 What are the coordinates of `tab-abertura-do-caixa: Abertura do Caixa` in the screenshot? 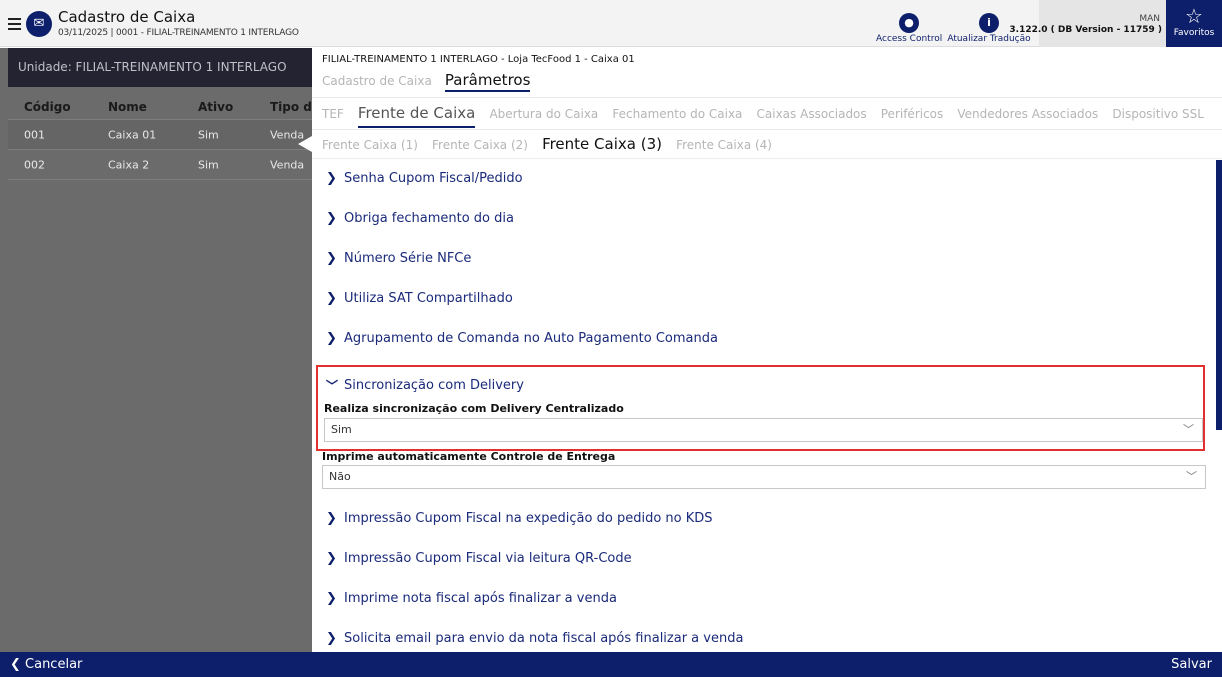 It's located at (543, 114).